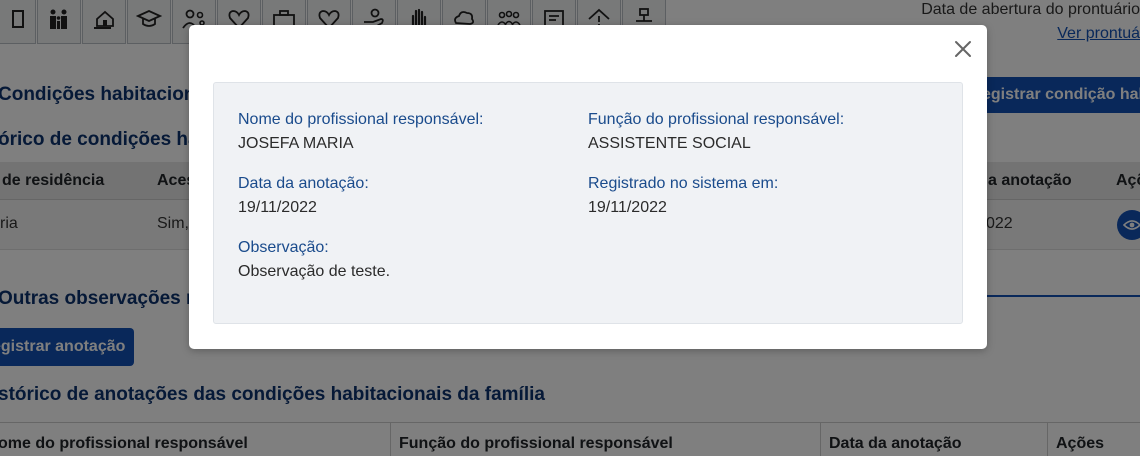 The width and height of the screenshot is (1140, 456). I want to click on professional-role-value: ASSISTENTE SOCIAL, so click(669, 143).